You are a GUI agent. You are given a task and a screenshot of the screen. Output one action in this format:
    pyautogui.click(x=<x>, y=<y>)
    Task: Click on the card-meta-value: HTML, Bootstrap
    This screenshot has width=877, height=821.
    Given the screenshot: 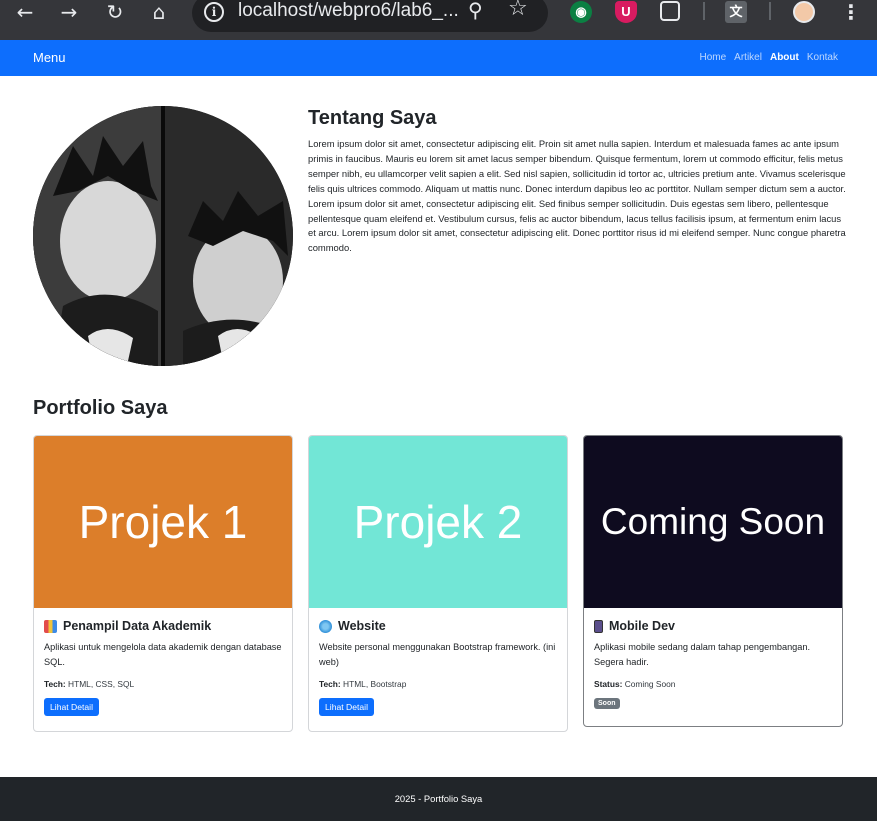 What is the action you would take?
    pyautogui.click(x=375, y=684)
    